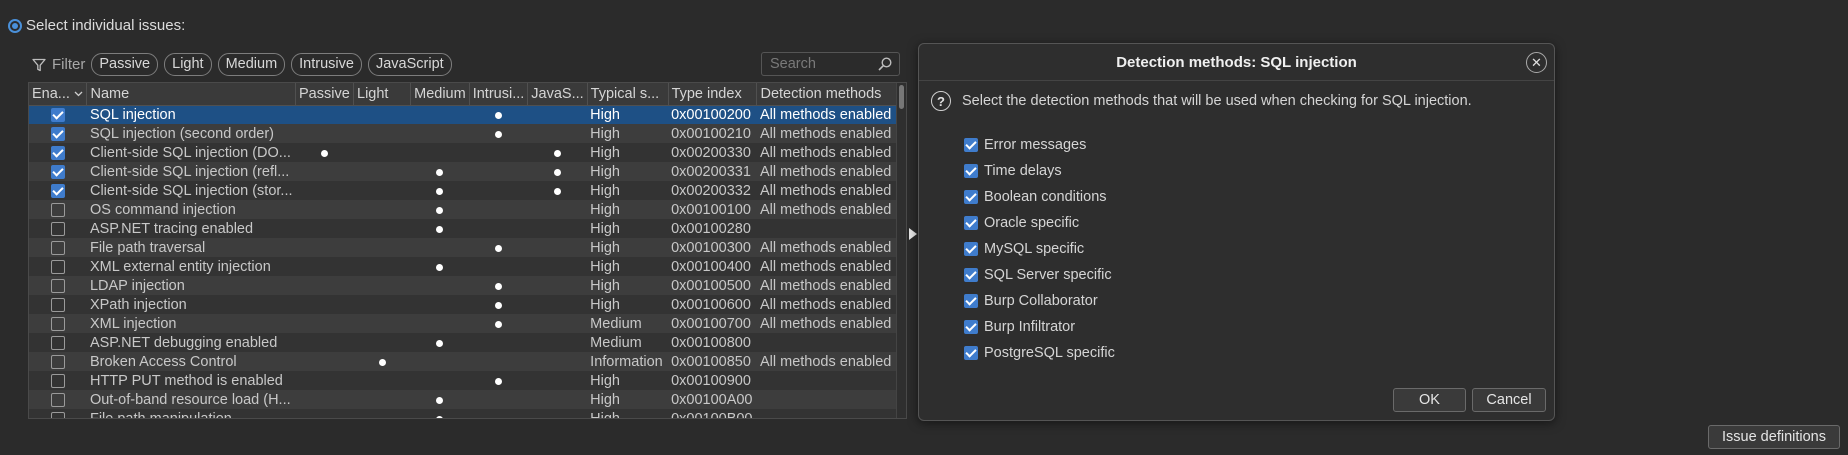  I want to click on filter-chip-passive: Passive, so click(125, 64).